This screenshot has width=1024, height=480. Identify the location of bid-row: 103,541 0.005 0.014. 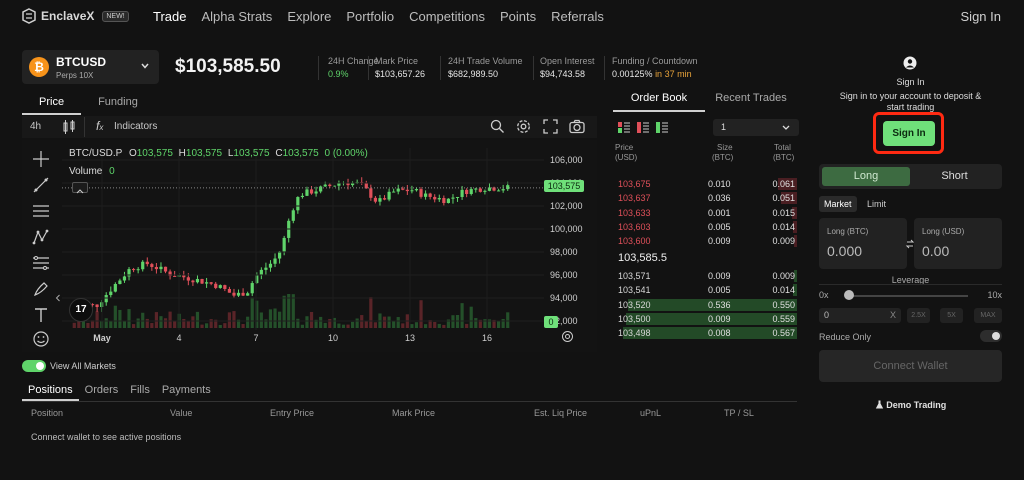
(705, 290).